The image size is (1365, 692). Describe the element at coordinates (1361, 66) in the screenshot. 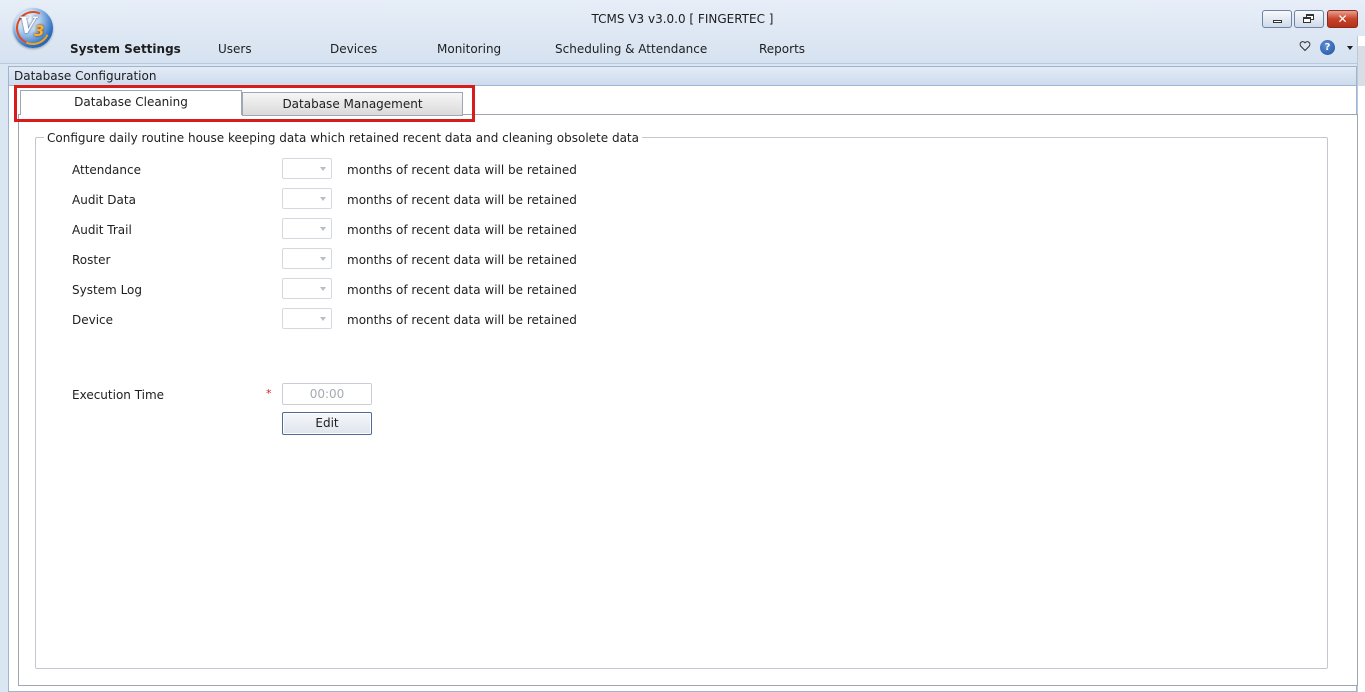

I see `scrollbar-thumb` at that location.